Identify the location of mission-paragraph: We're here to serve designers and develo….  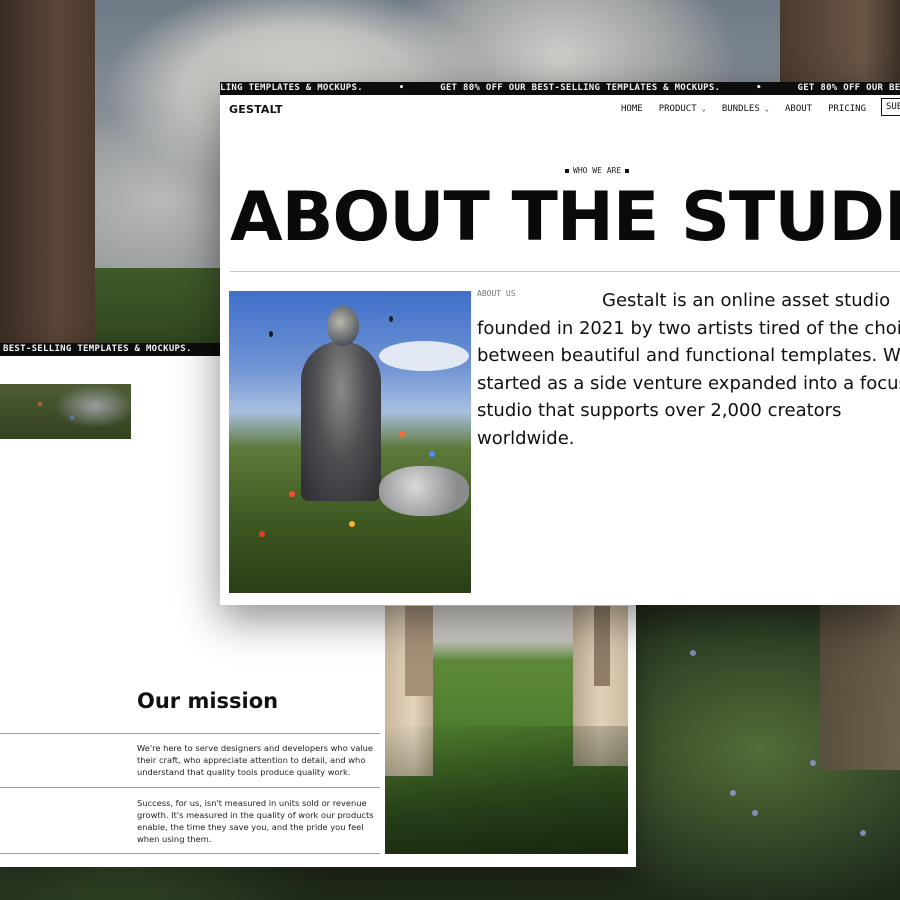
(255, 760).